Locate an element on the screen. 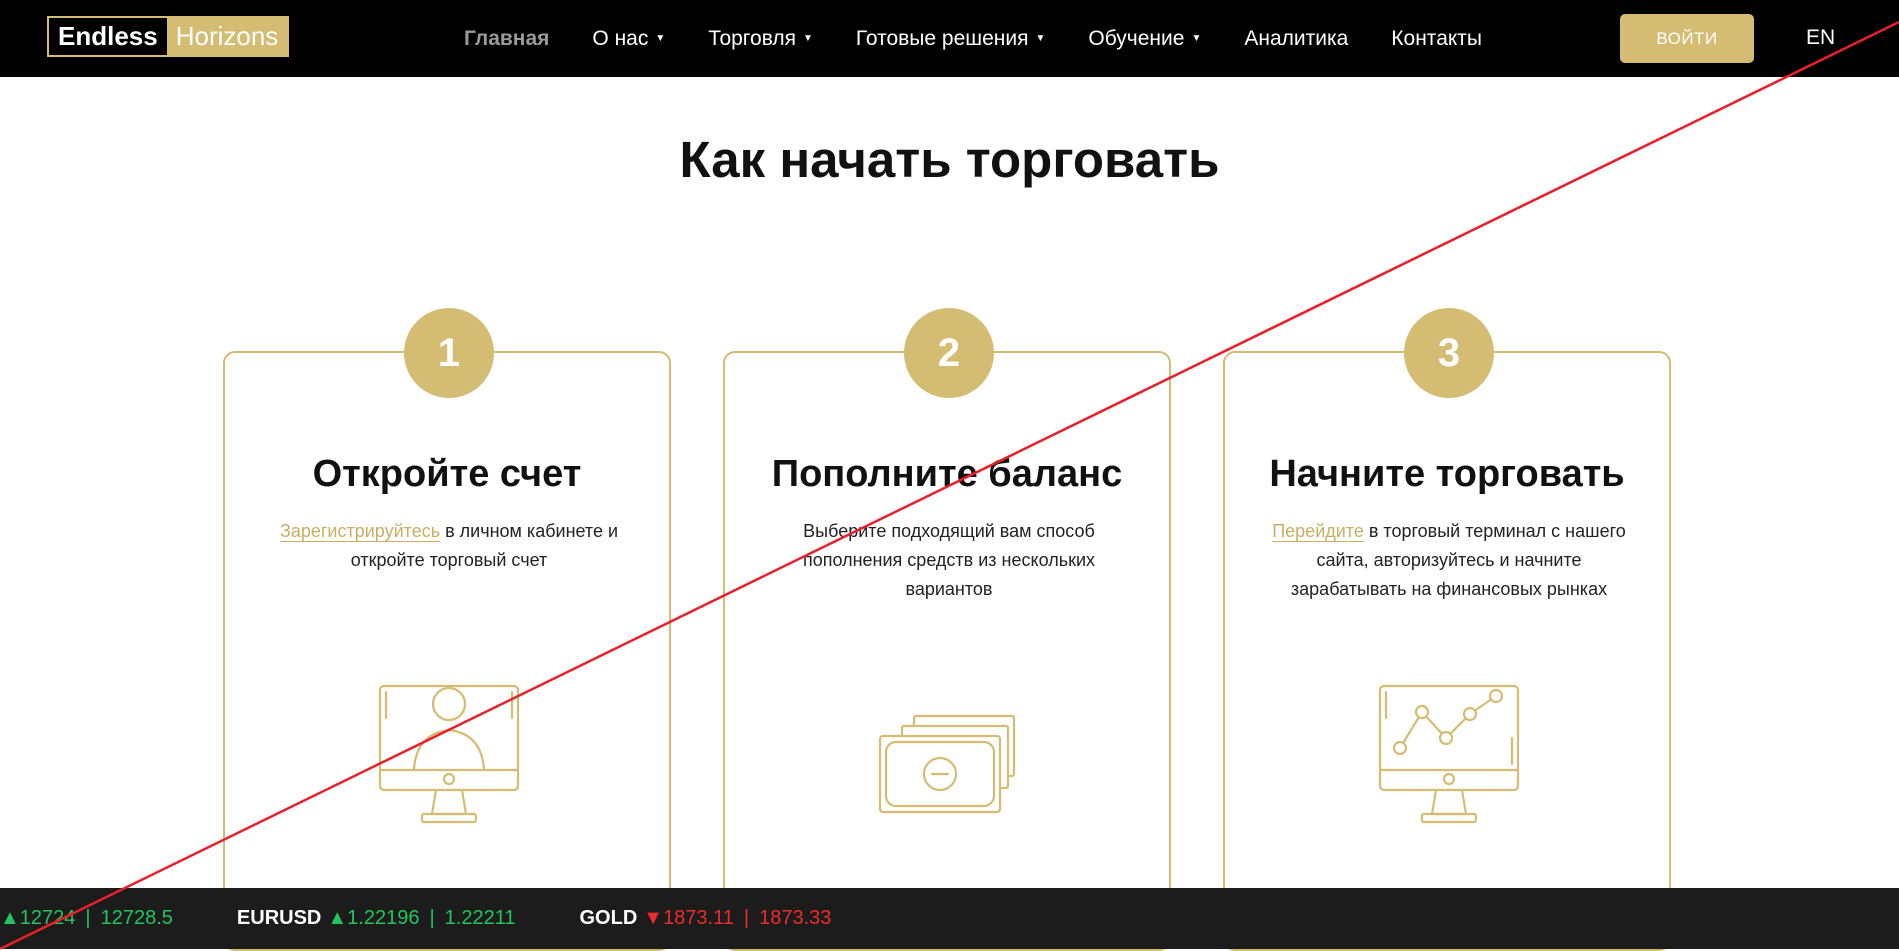 The height and width of the screenshot is (951, 1899). ticker-bid: 12724 is located at coordinates (47, 918).